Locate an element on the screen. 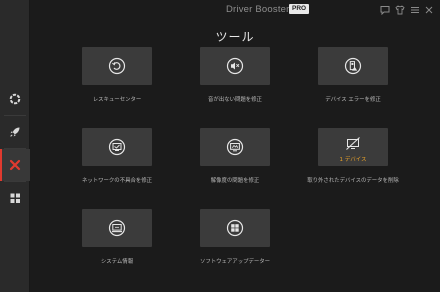  tool-label: 解像度の問題を修正 is located at coordinates (235, 181).